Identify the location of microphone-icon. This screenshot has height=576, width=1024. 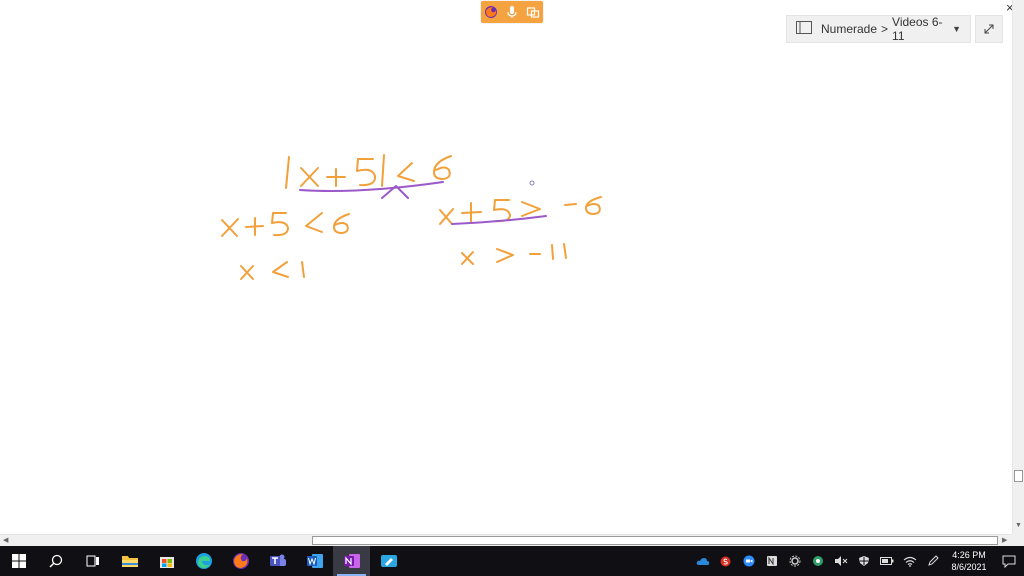
(512, 12).